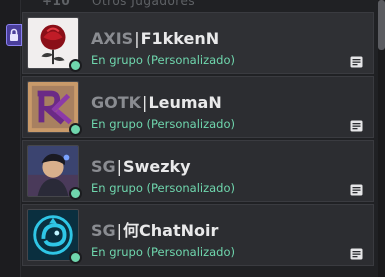 The width and height of the screenshot is (385, 277). Describe the element at coordinates (381, 138) in the screenshot. I see `scrollbar-track` at that location.